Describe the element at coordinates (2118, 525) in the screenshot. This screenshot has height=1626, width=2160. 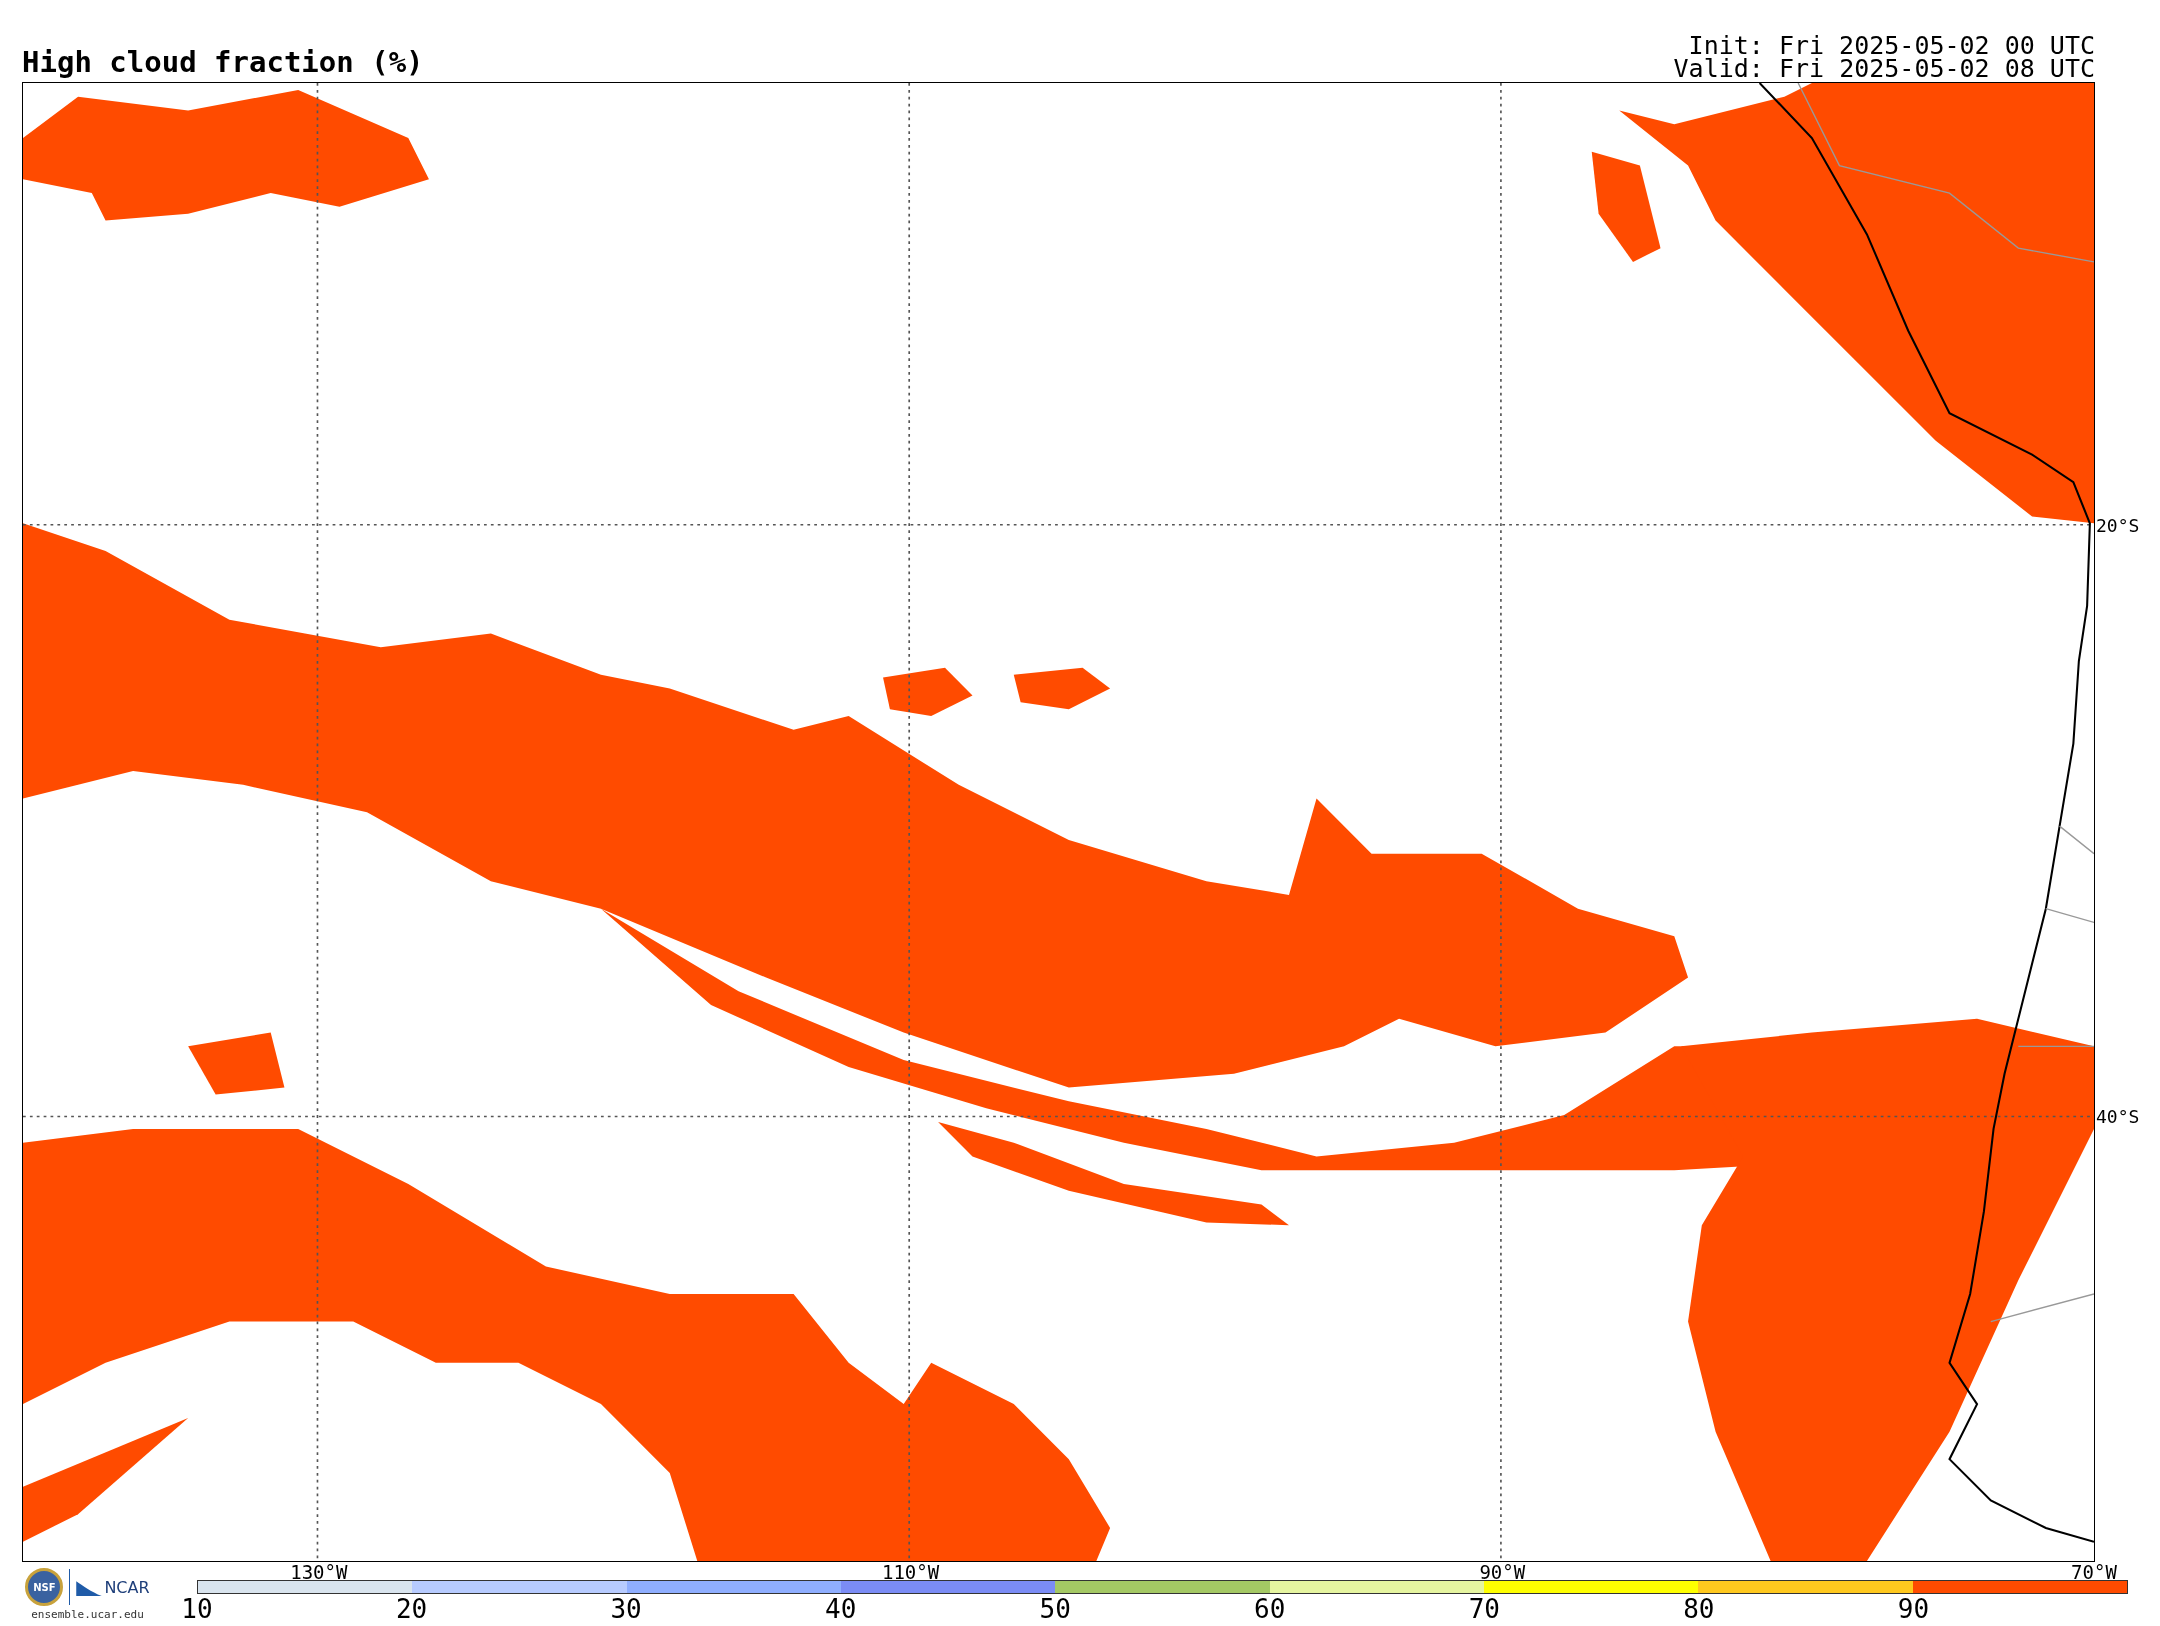
I see `latitude-label: 20°S` at that location.